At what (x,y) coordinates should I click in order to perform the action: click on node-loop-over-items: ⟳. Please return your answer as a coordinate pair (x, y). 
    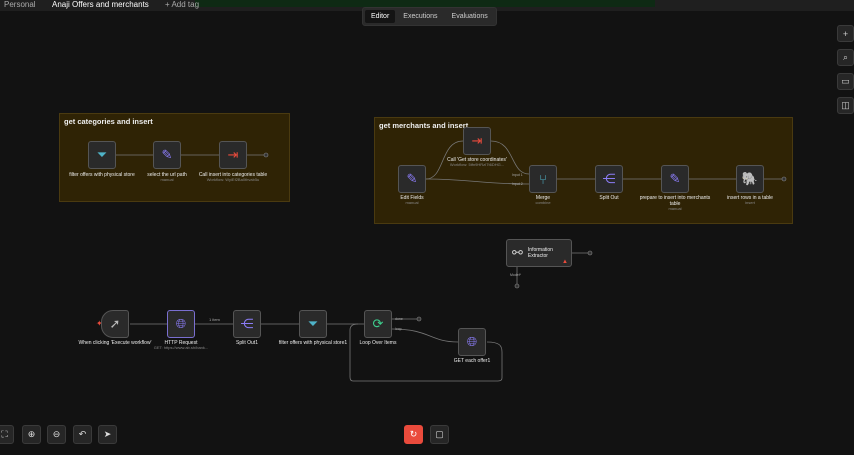
    Looking at the image, I should click on (378, 324).